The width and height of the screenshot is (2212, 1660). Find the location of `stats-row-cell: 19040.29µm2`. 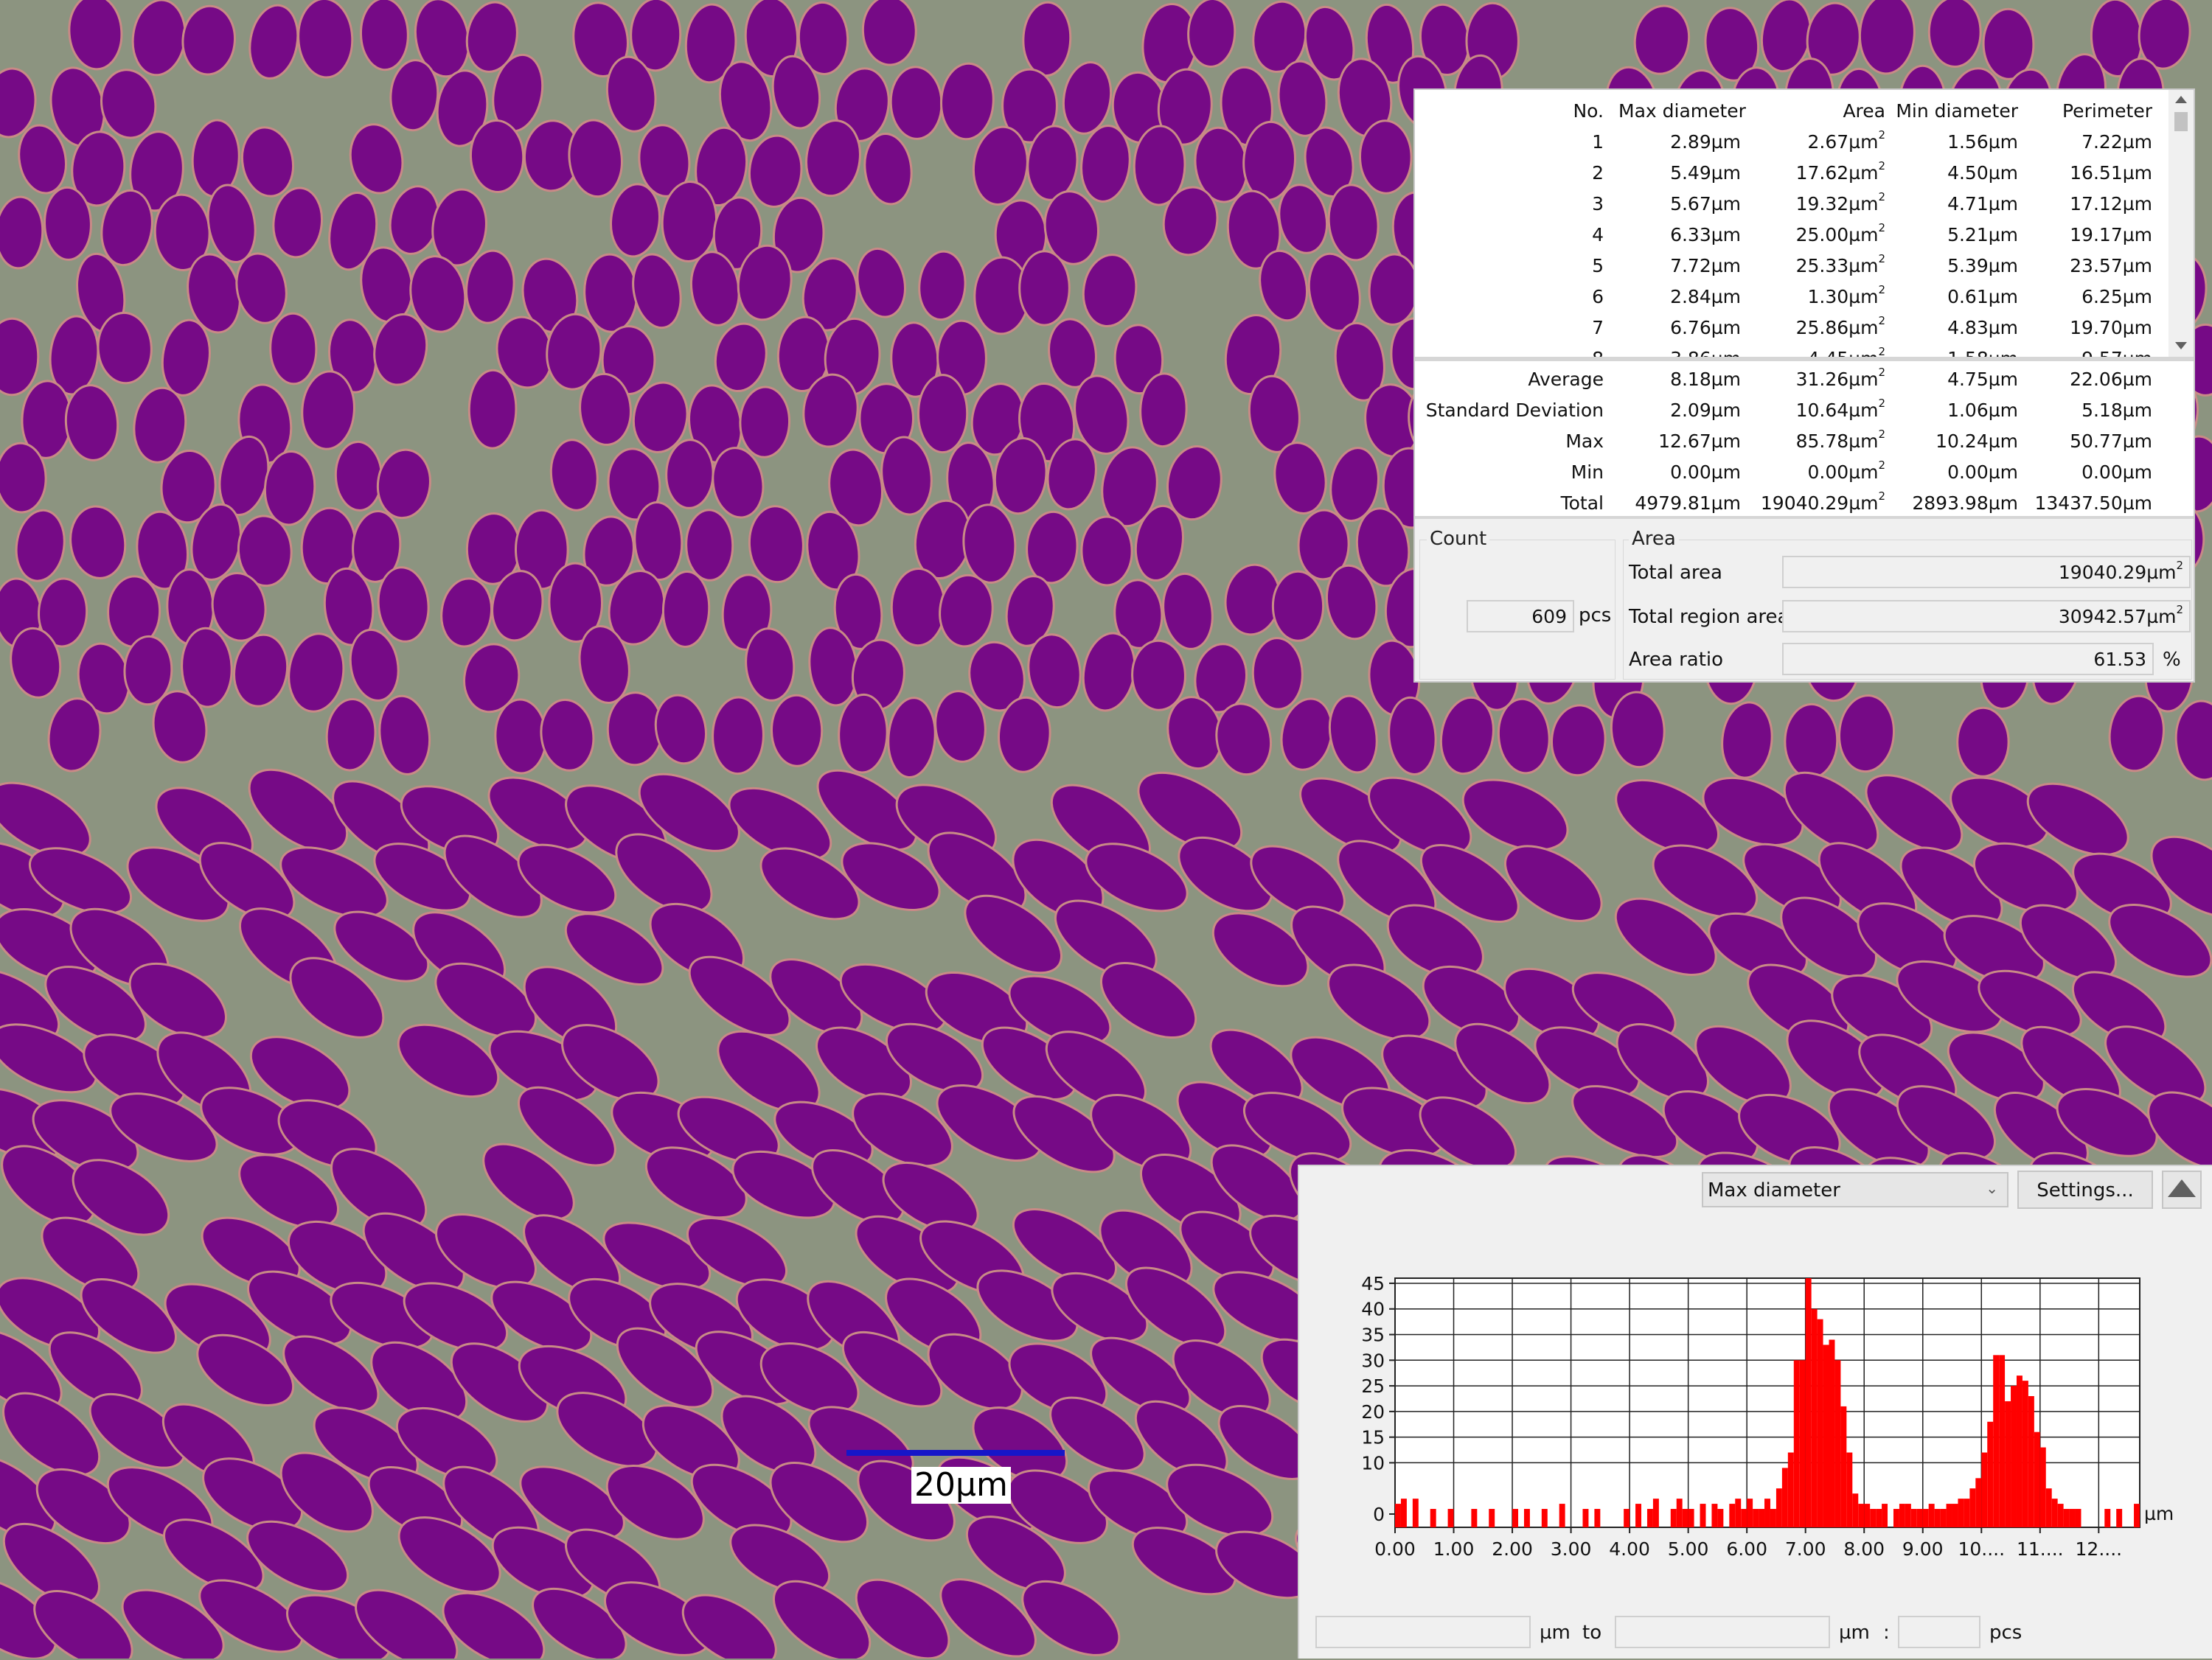

stats-row-cell: 19040.29µm2 is located at coordinates (1816, 501).